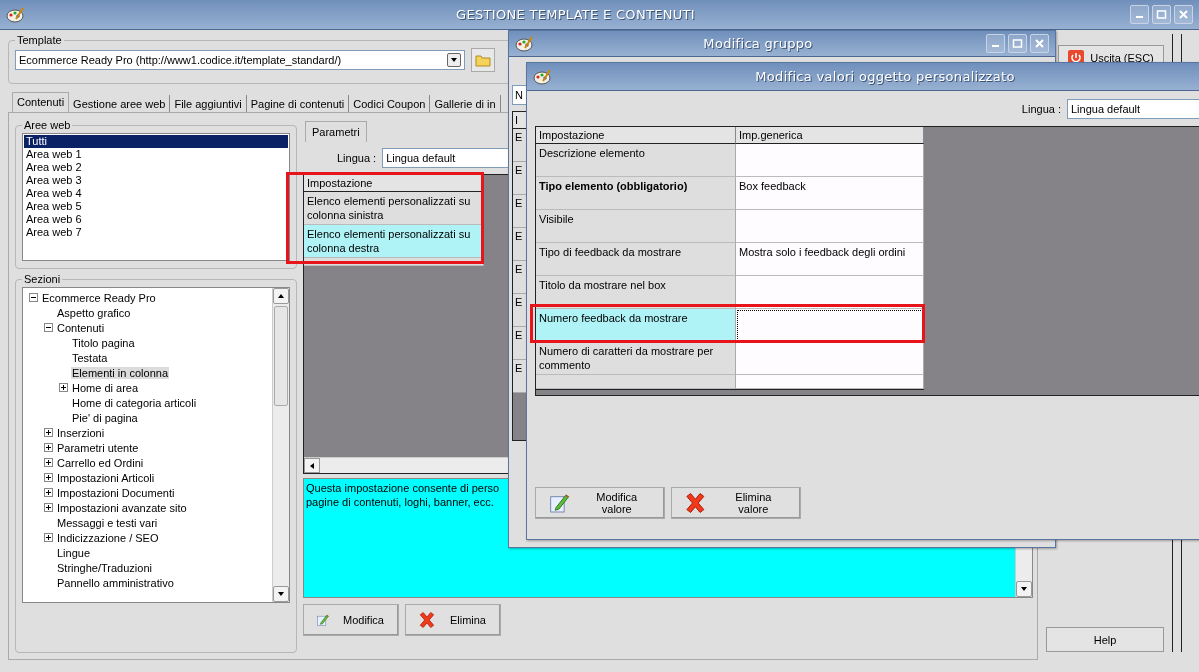  I want to click on window-title: Modifica valori oggetto personalizzato, so click(885, 76).